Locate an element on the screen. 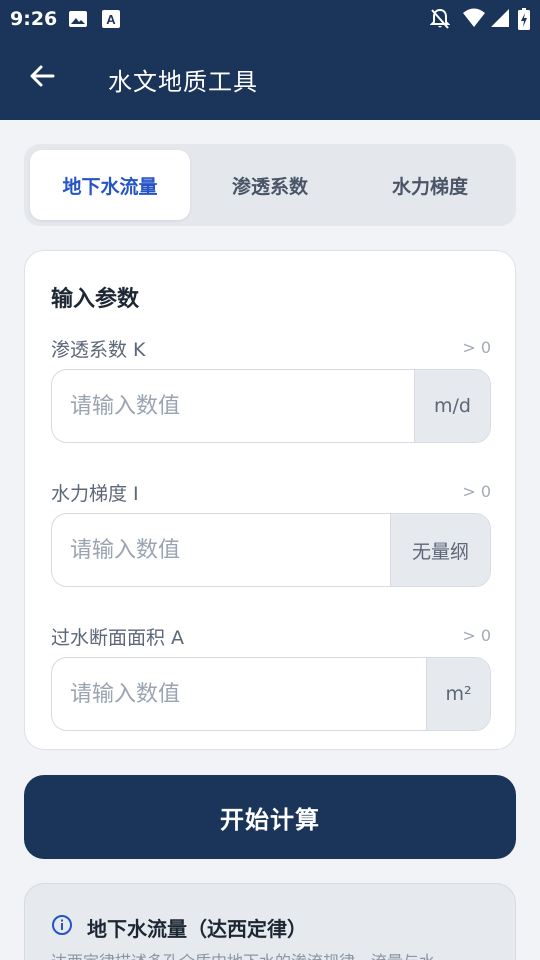 Image resolution: width=540 pixels, height=960 pixels. image-icon is located at coordinates (78, 21).